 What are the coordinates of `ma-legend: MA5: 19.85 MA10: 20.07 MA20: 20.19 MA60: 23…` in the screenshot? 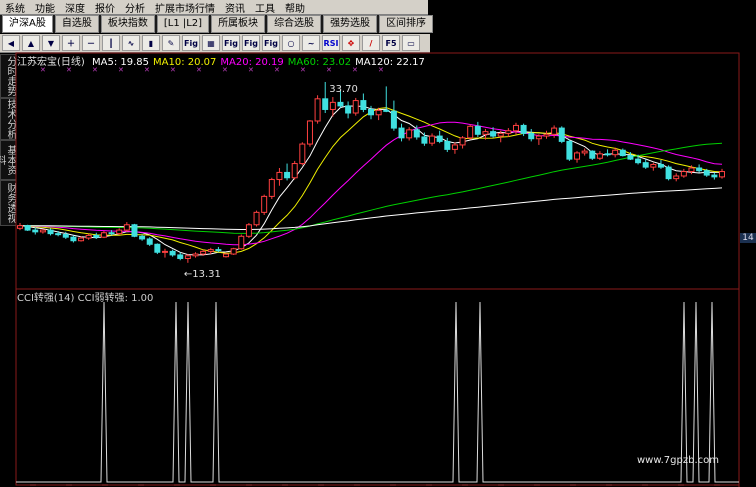 It's located at (256, 62).